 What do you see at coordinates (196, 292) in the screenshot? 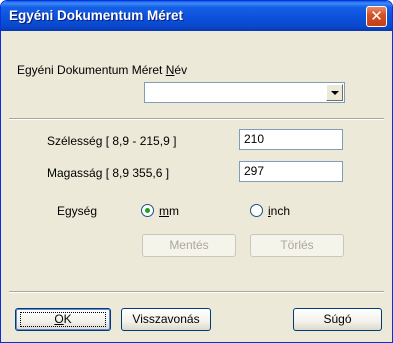
I see `separator-bottom` at bounding box center [196, 292].